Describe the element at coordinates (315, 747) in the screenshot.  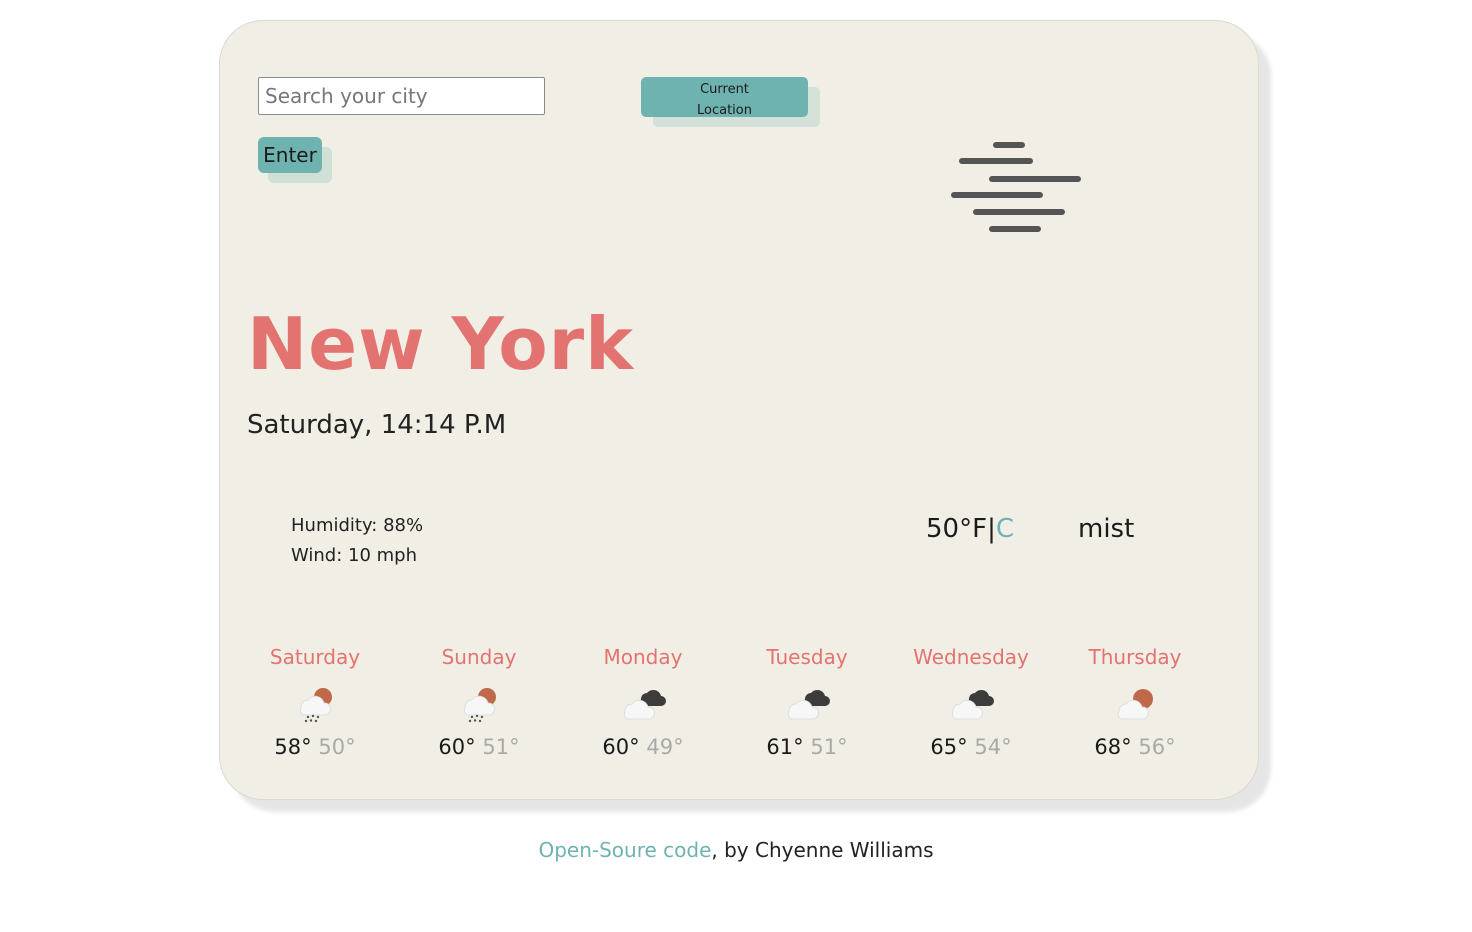
I see `forecast-temps: 58° 50°` at that location.